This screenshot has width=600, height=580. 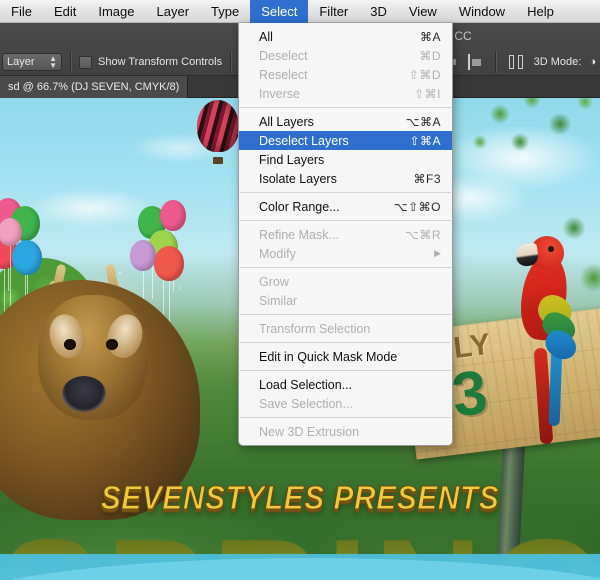 I want to click on menu-item-all: All ⌘A, so click(x=345, y=36).